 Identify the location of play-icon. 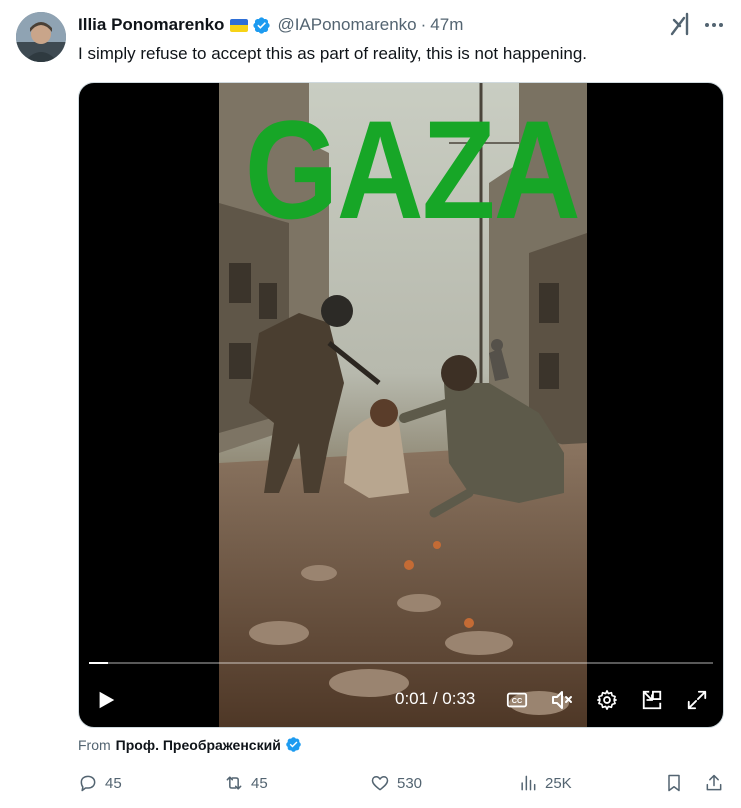
(106, 700).